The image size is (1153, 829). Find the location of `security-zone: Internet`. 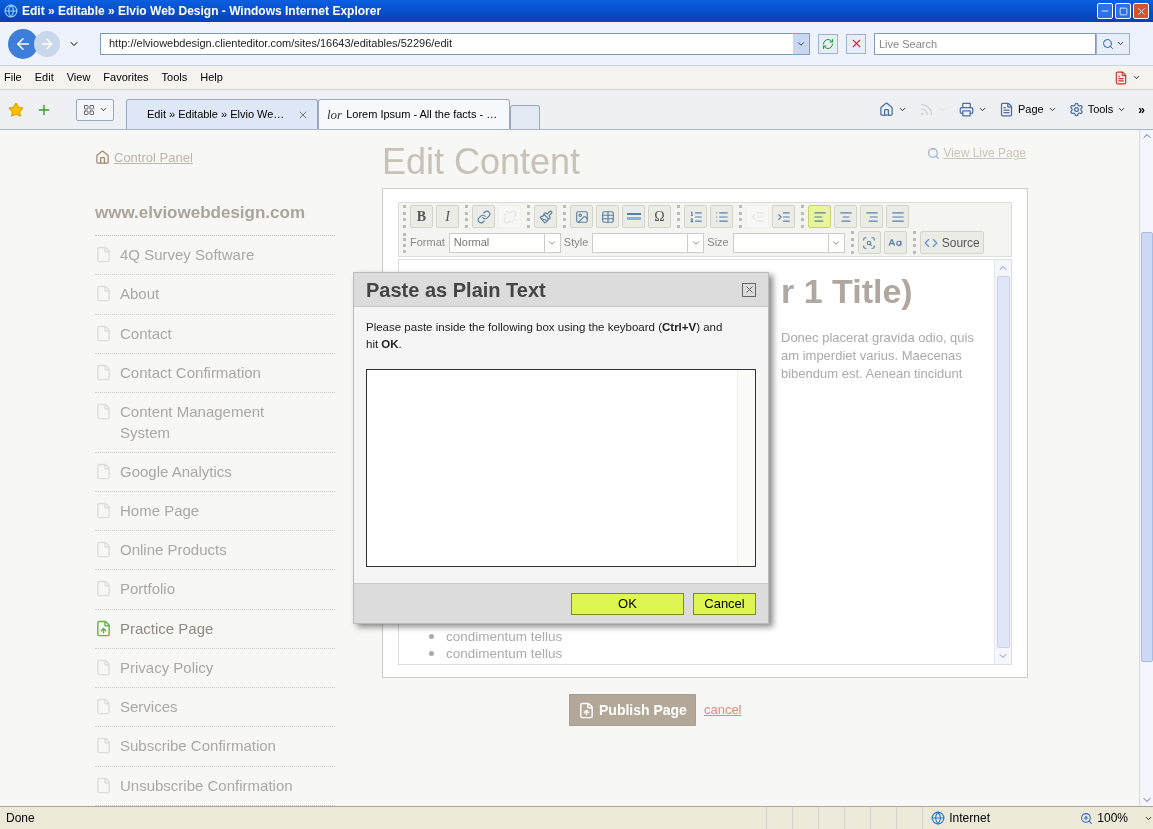

security-zone: Internet is located at coordinates (997, 818).